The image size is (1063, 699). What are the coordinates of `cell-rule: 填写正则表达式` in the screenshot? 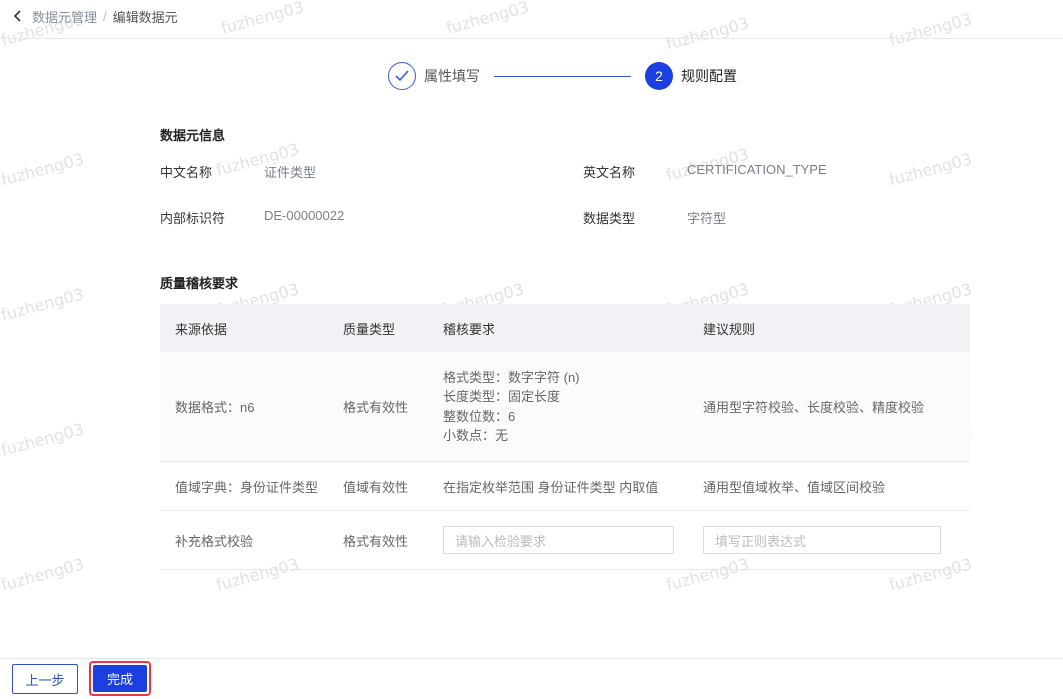 It's located at (836, 540).